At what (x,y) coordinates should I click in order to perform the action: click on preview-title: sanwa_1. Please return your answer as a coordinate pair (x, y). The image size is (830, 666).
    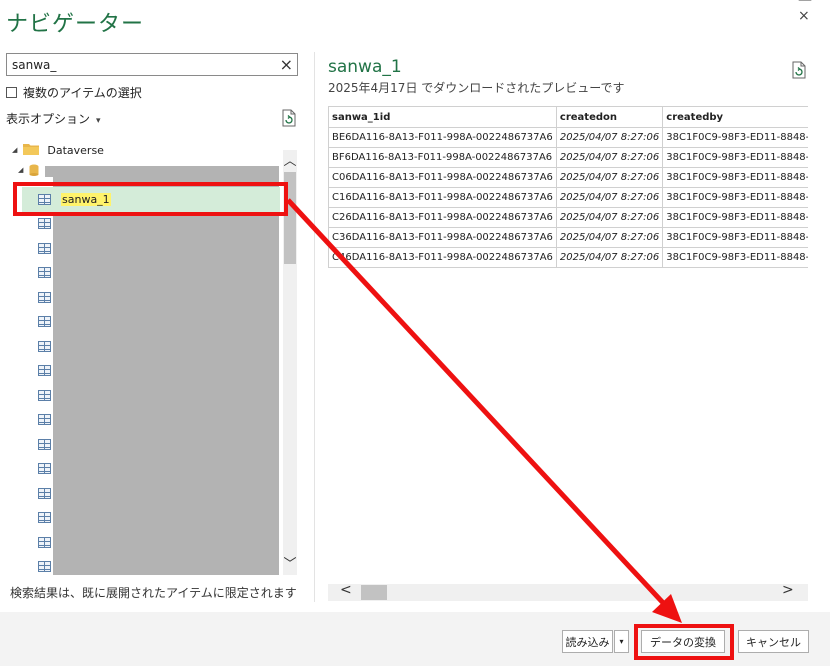
    Looking at the image, I should click on (365, 67).